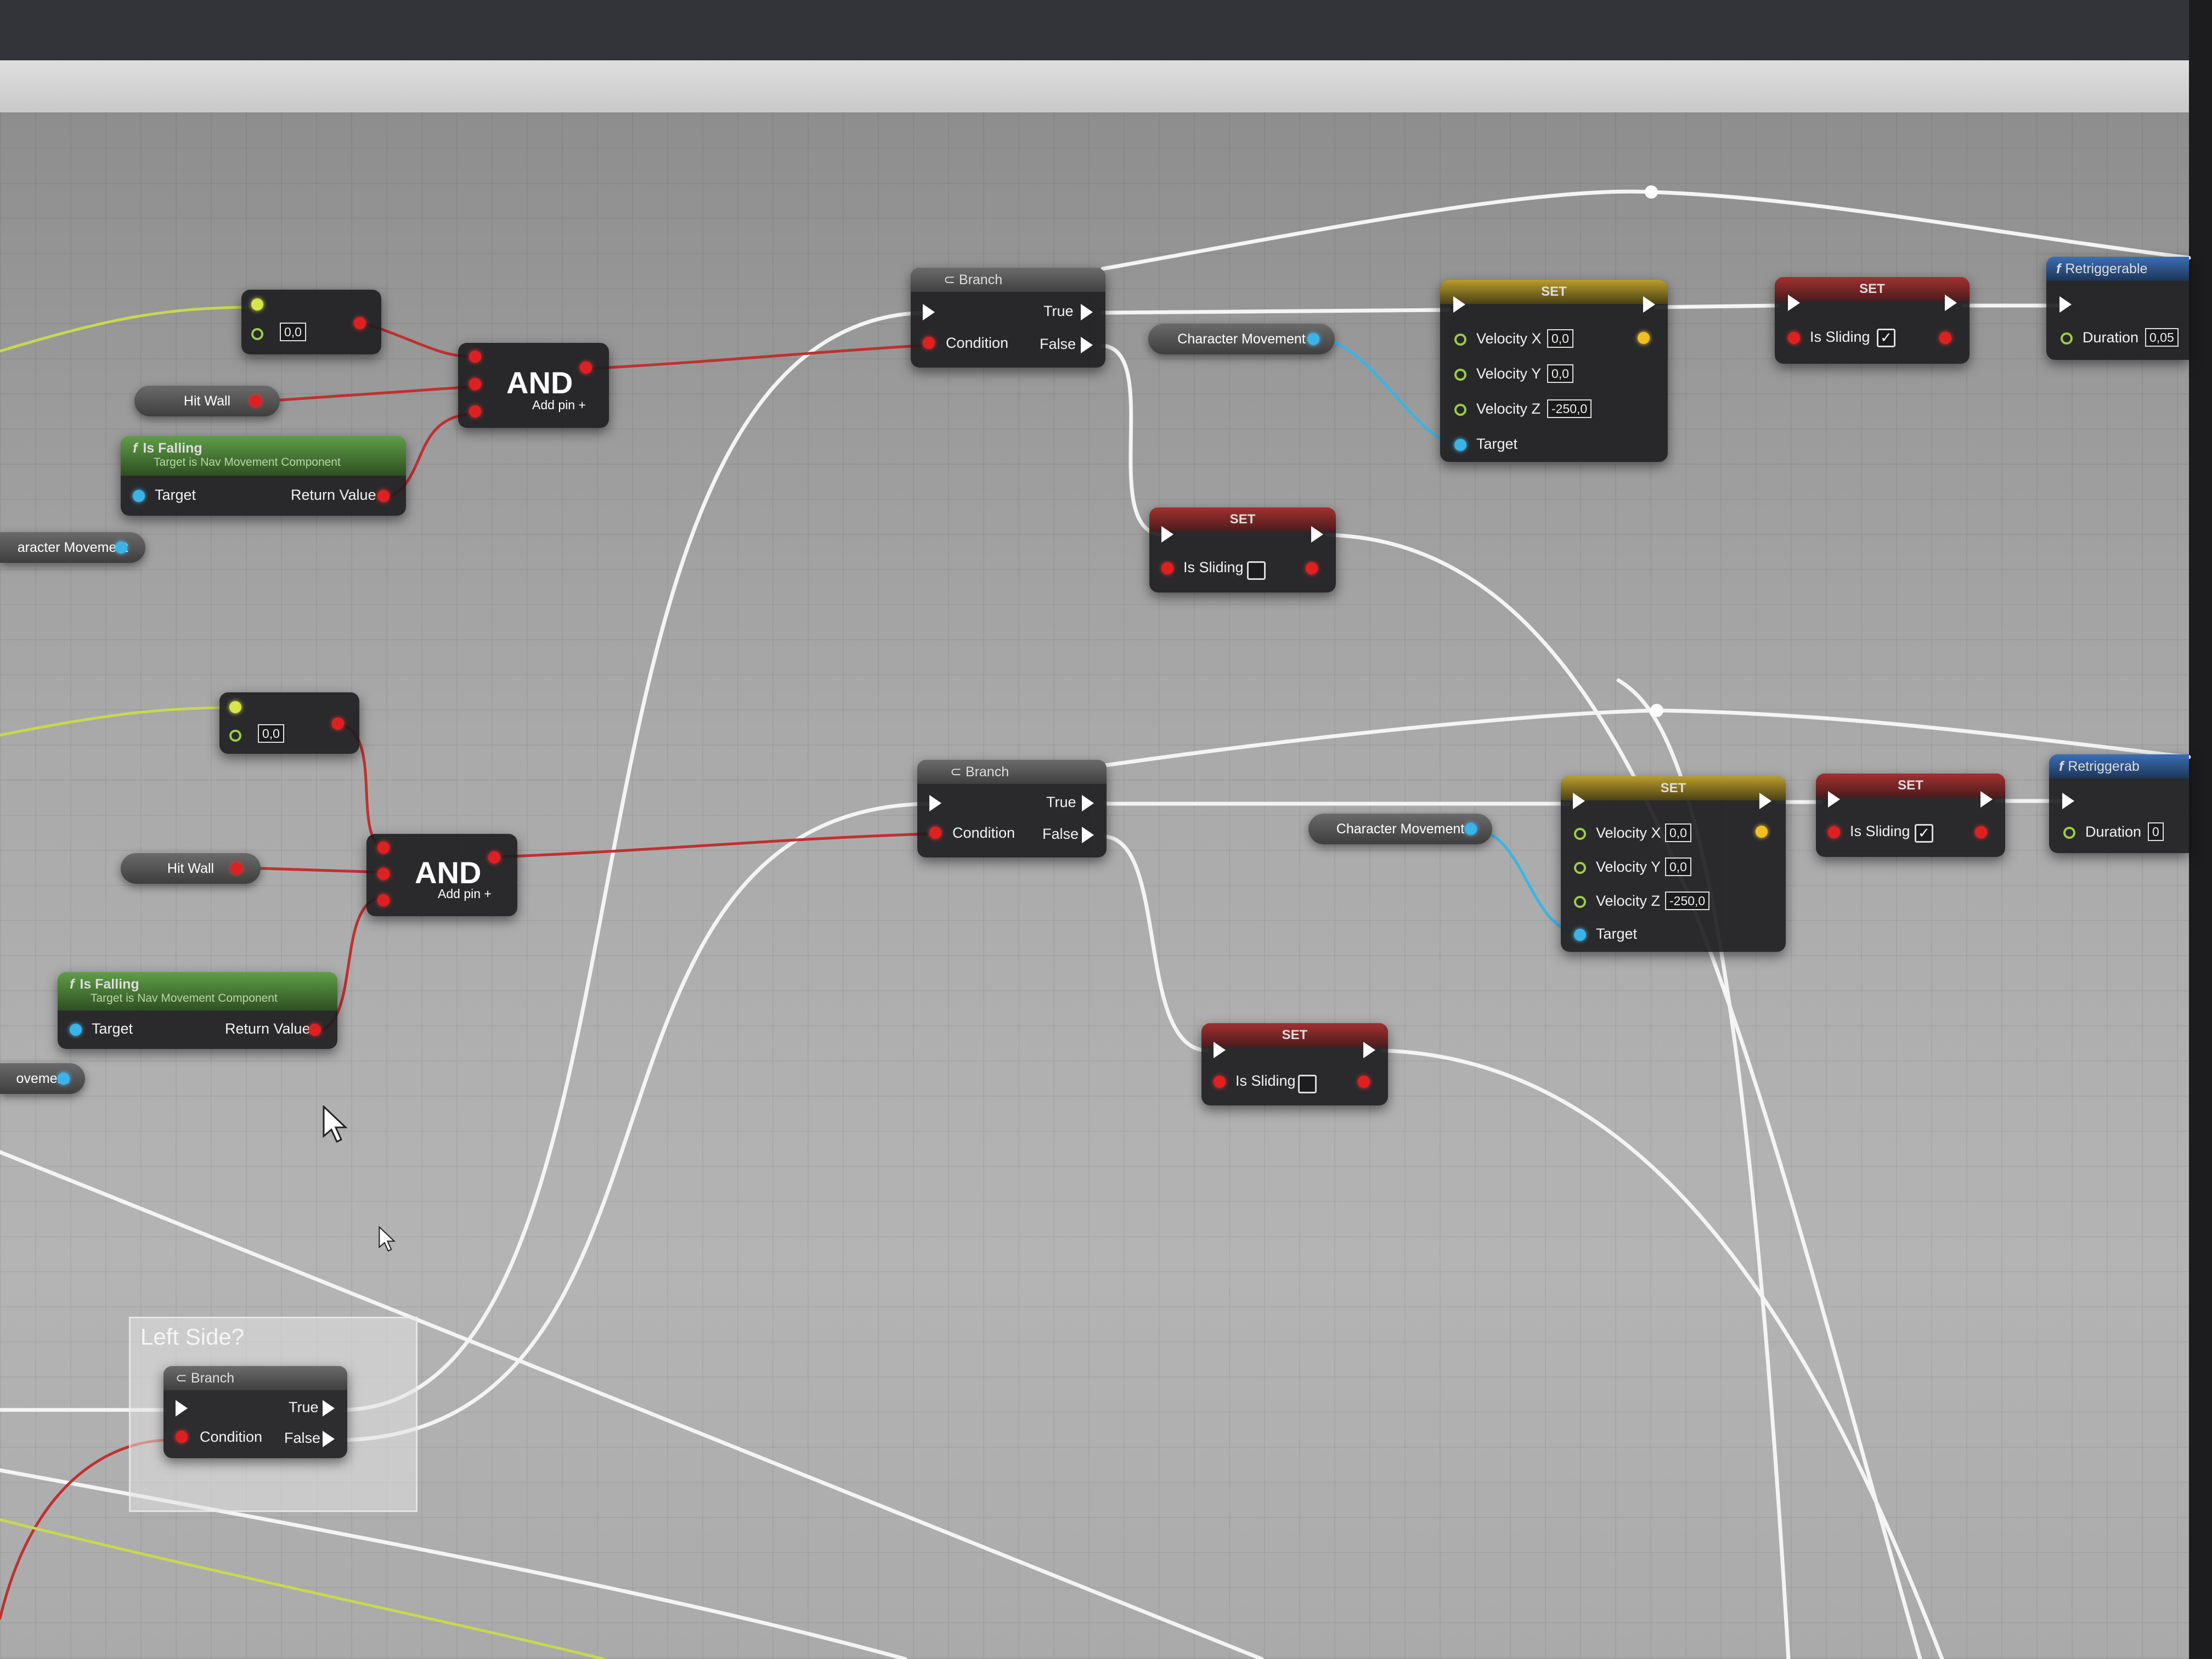  Describe the element at coordinates (2156, 831) in the screenshot. I see `duration-field: 0` at that location.